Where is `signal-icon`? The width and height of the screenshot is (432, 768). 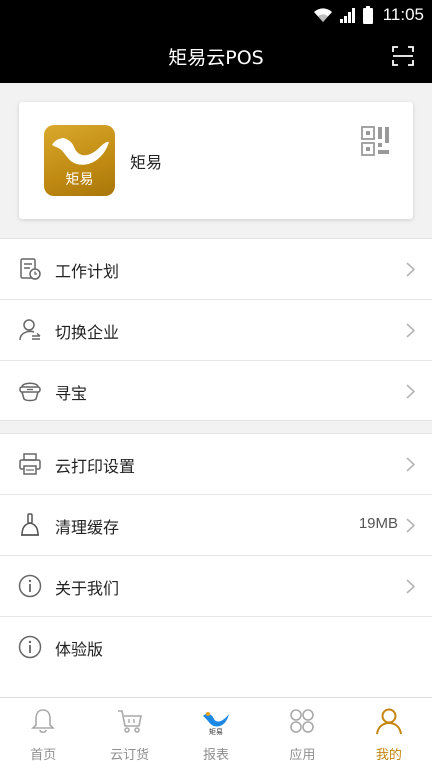 signal-icon is located at coordinates (347, 15).